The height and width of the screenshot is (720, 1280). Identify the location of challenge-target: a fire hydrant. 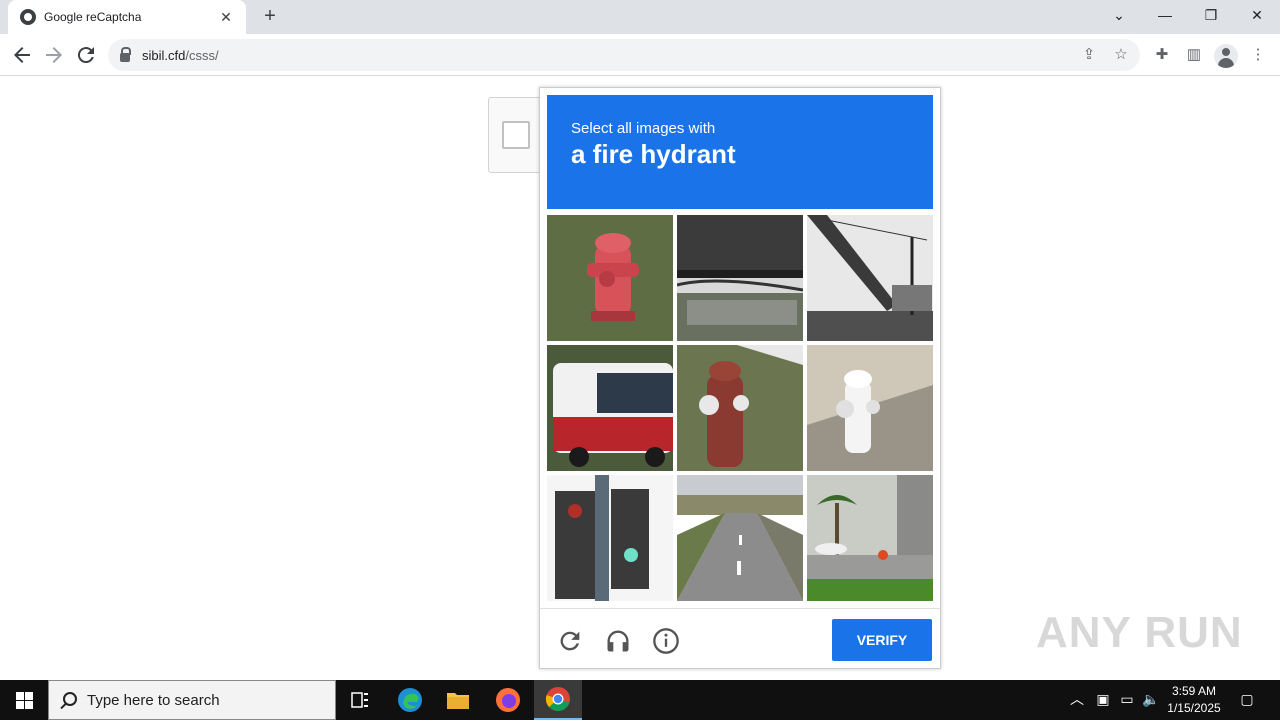
(653, 154).